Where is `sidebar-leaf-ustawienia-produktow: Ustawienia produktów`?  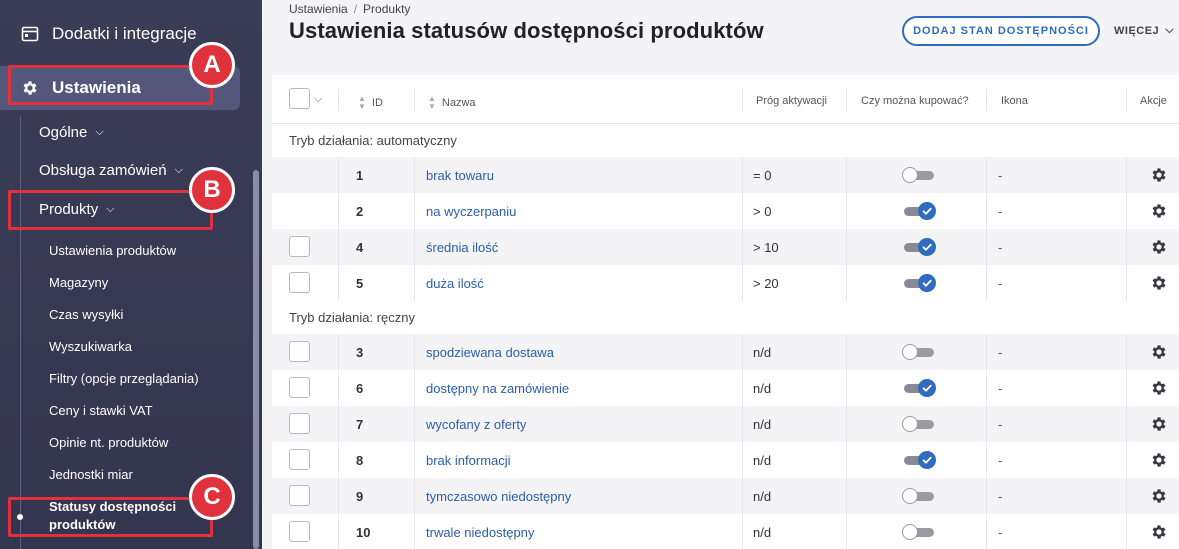 sidebar-leaf-ustawienia-produktow: Ustawienia produktów is located at coordinates (112, 251).